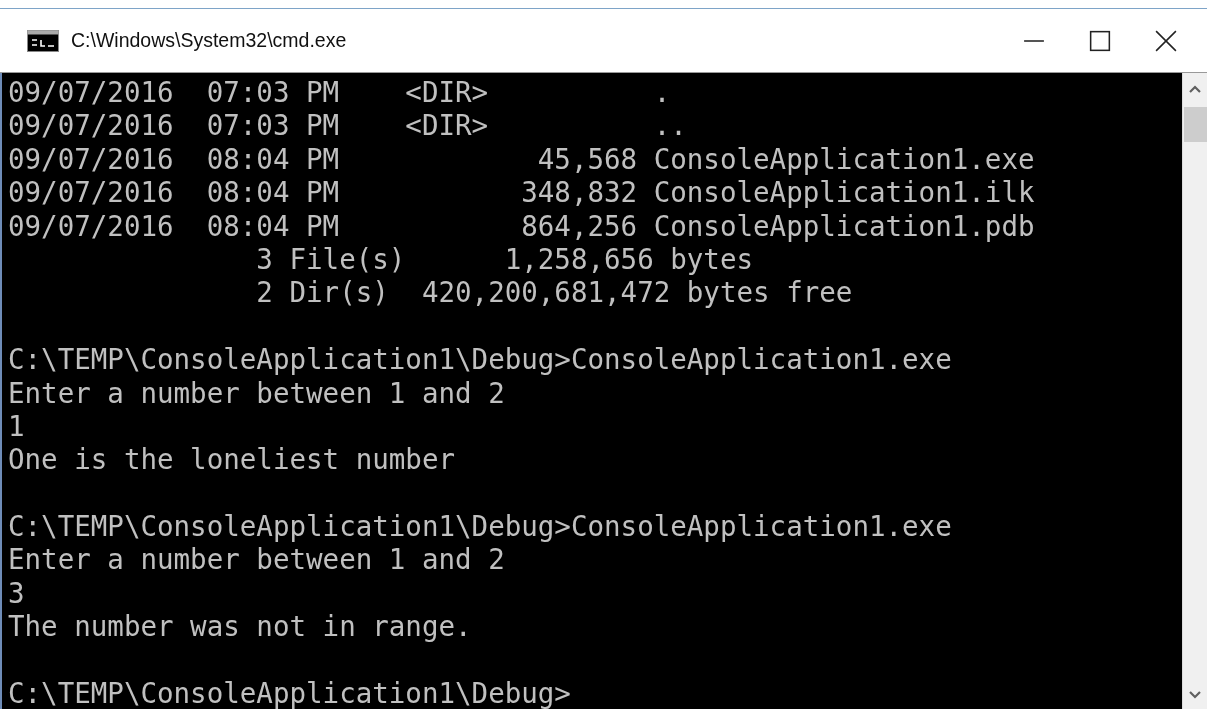  I want to click on close-icon, so click(1166, 40).